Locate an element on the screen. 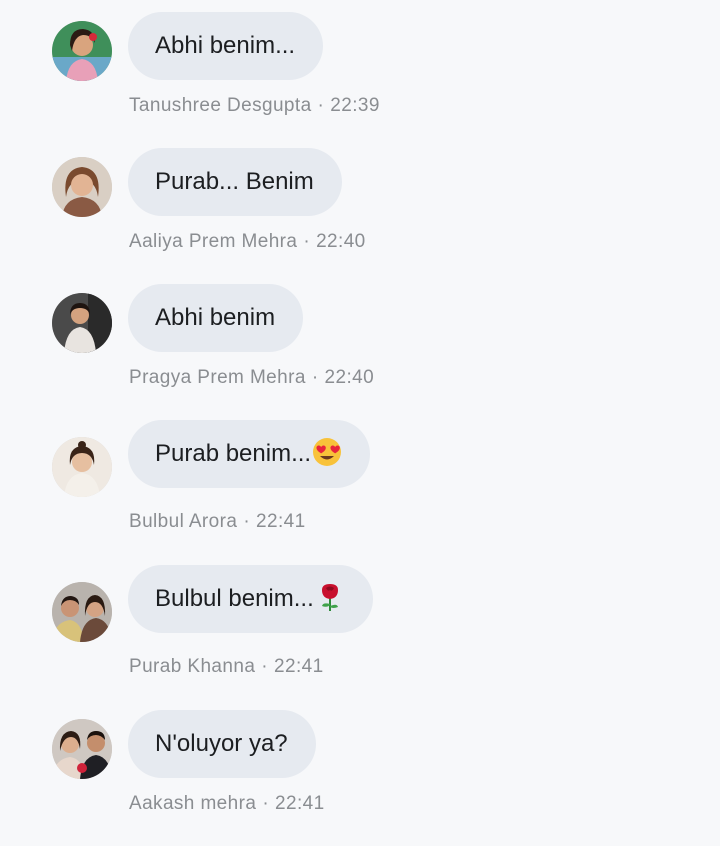 Image resolution: width=720 pixels, height=846 pixels. message-meta: Aaliya Prem Mehra · 22:40 is located at coordinates (247, 242).